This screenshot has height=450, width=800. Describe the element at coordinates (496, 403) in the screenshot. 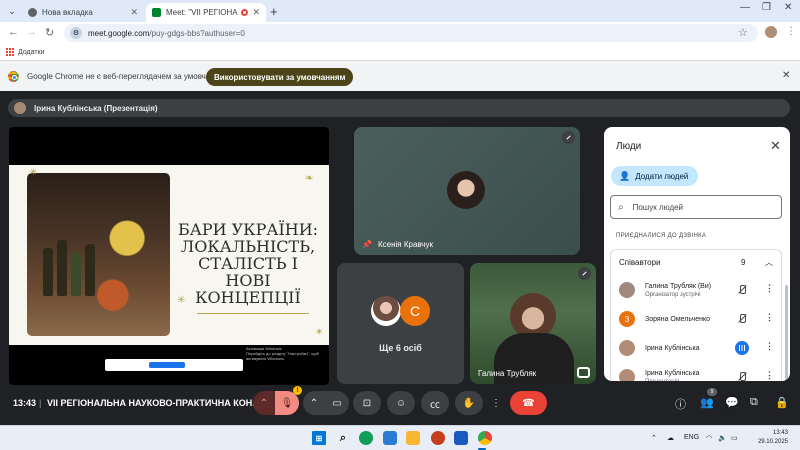

I see `more-options-button: ⋮` at that location.